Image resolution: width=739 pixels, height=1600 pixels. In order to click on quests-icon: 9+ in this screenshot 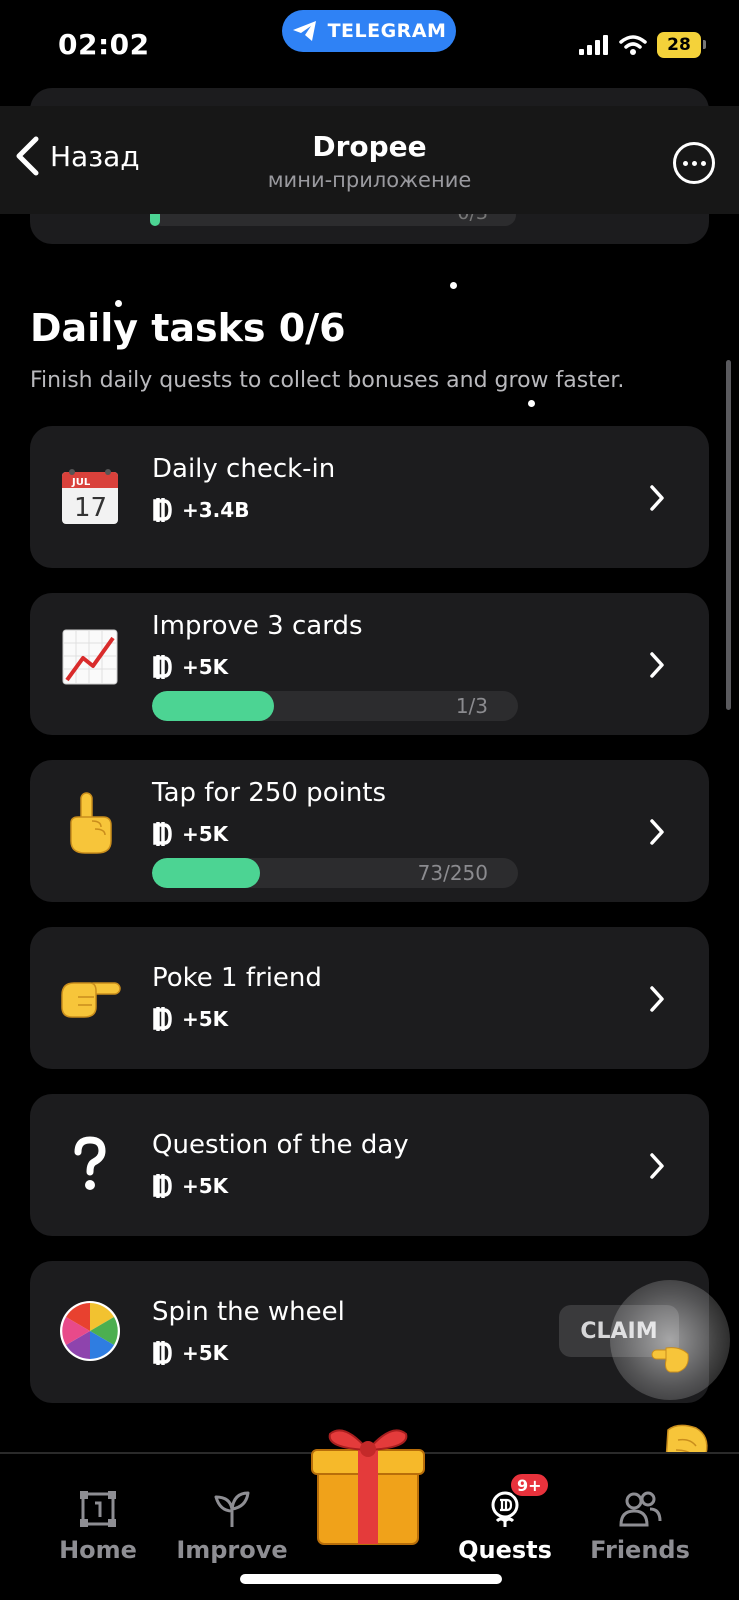, I will do `click(505, 1501)`.